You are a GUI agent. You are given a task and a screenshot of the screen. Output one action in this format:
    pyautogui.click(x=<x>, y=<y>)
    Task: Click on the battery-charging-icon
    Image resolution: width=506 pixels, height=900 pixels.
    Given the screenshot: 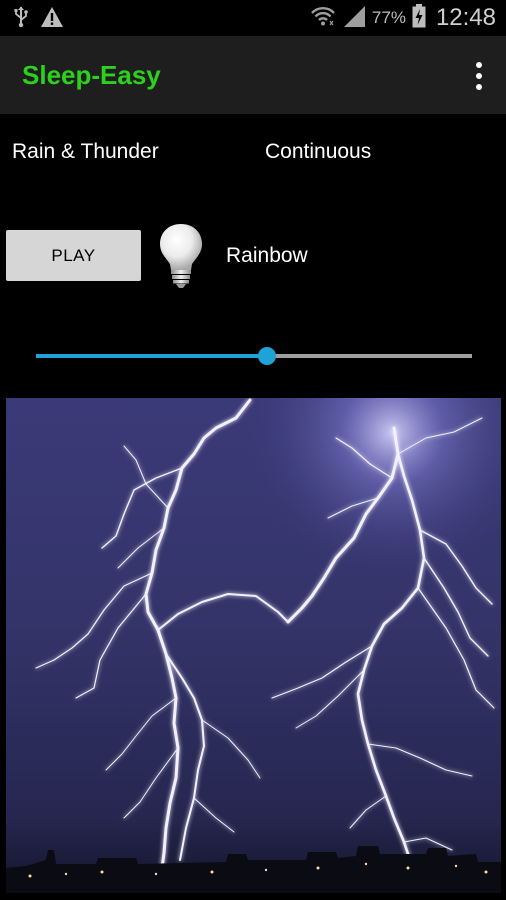 What is the action you would take?
    pyautogui.click(x=419, y=18)
    